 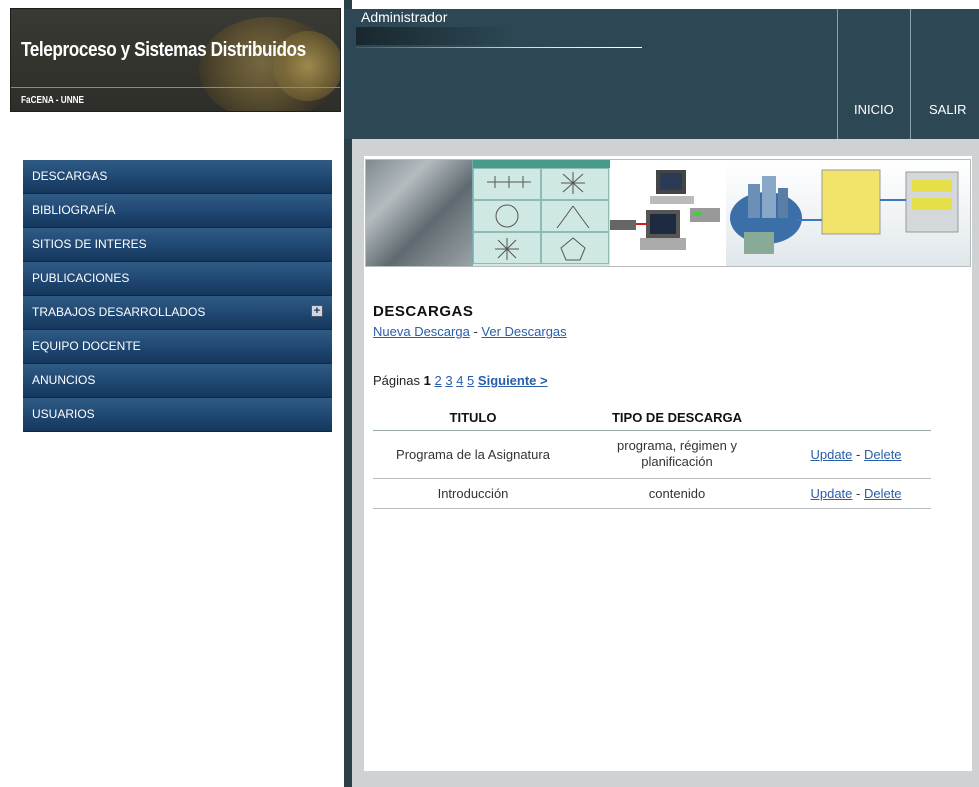 What do you see at coordinates (470, 380) in the screenshot?
I see `pager-page-link: 5` at bounding box center [470, 380].